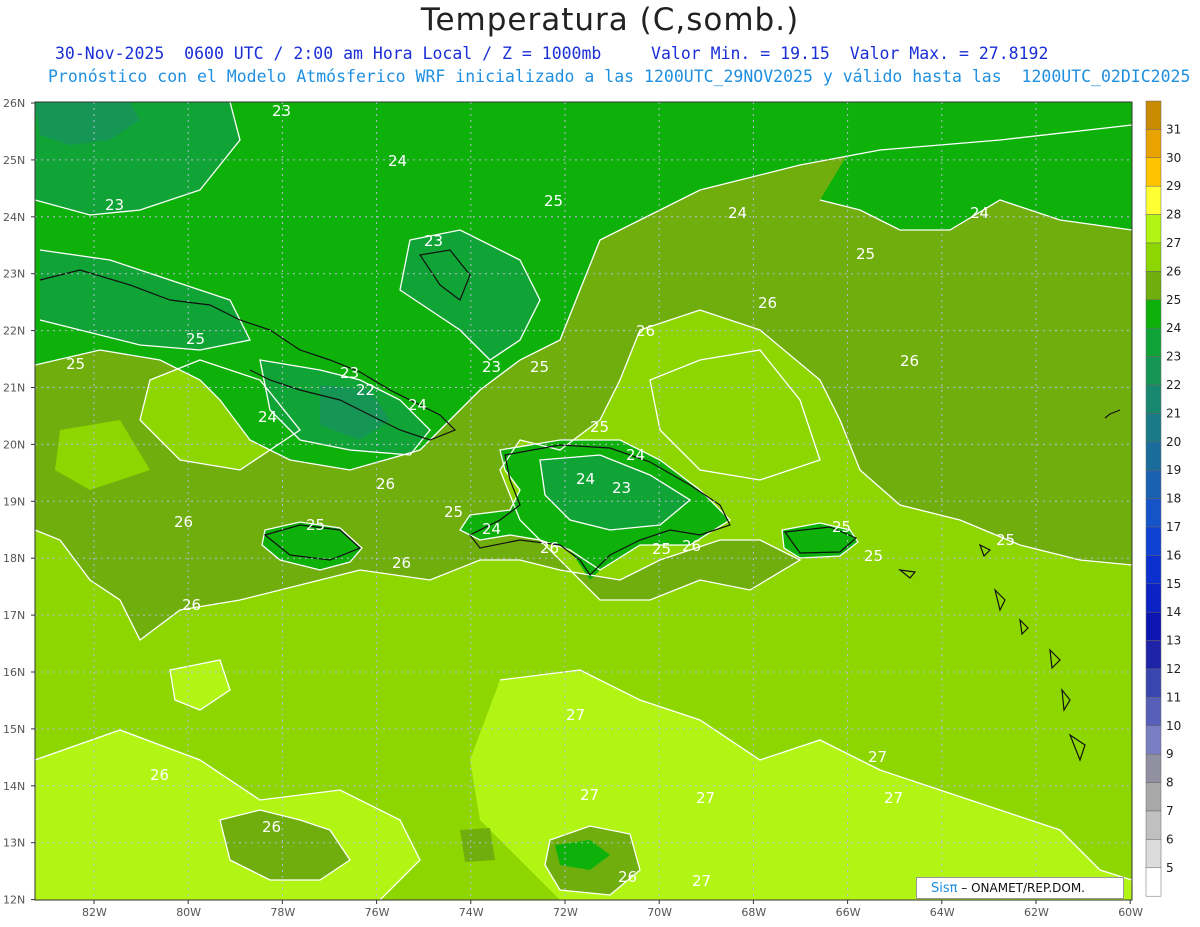 This screenshot has height=927, width=1200. Describe the element at coordinates (1170, 868) in the screenshot. I see `colorbar-label: 5` at that location.